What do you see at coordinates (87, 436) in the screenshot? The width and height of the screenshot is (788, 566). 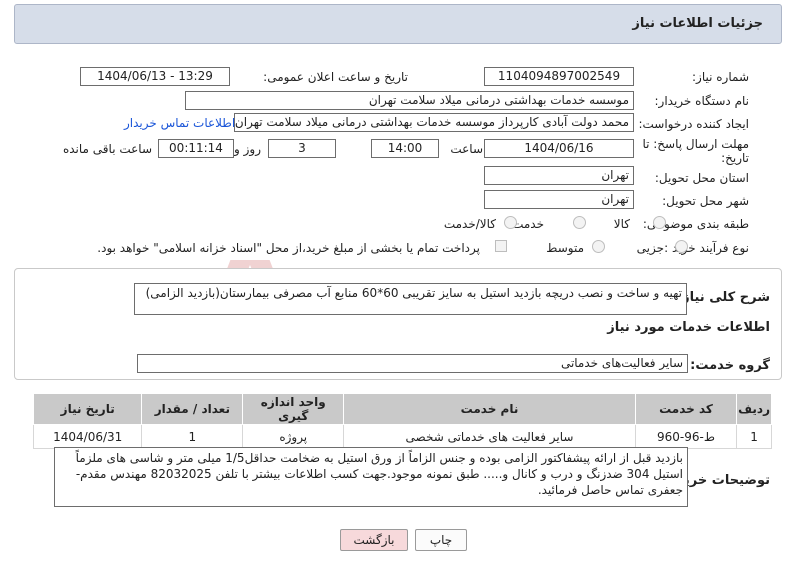 I see `cell-need-date: 1404/06/31` at bounding box center [87, 436].